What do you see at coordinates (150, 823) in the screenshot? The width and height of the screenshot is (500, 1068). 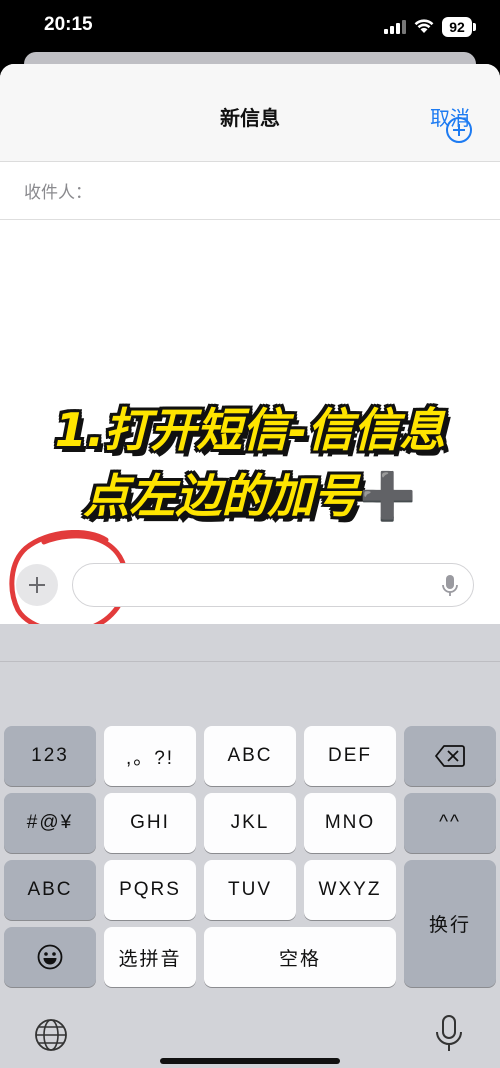 I see `key-ghi: GHI` at bounding box center [150, 823].